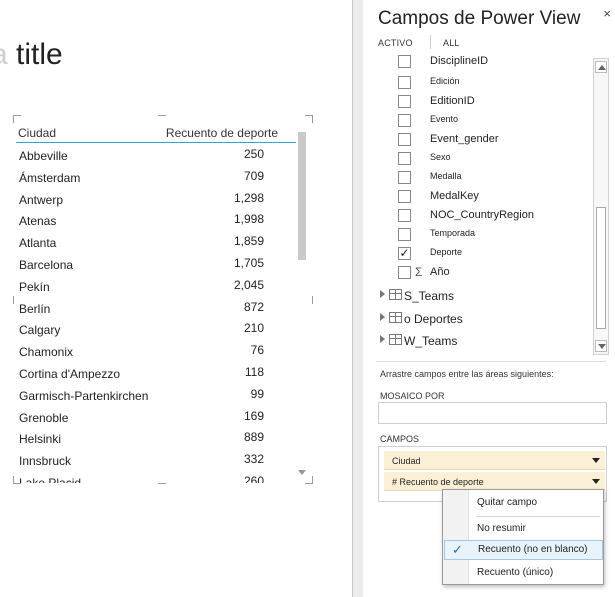 This screenshot has width=615, height=597. Describe the element at coordinates (141, 156) in the screenshot. I see `table-row: Abbeville 250` at that location.